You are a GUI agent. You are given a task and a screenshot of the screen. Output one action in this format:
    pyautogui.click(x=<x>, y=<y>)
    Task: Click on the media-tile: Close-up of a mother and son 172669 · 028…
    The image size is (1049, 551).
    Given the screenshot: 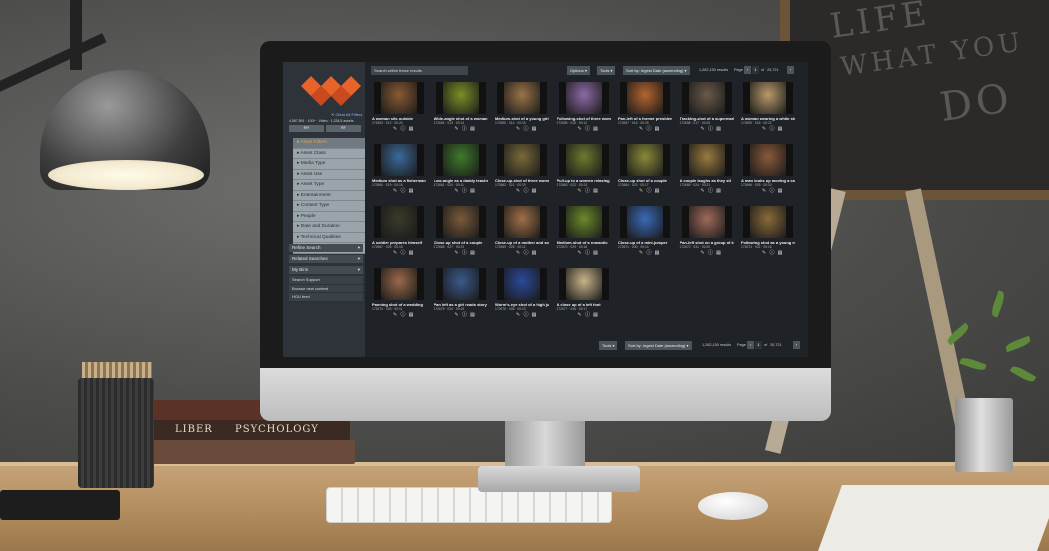 What is the action you would take?
    pyautogui.click(x=522, y=232)
    